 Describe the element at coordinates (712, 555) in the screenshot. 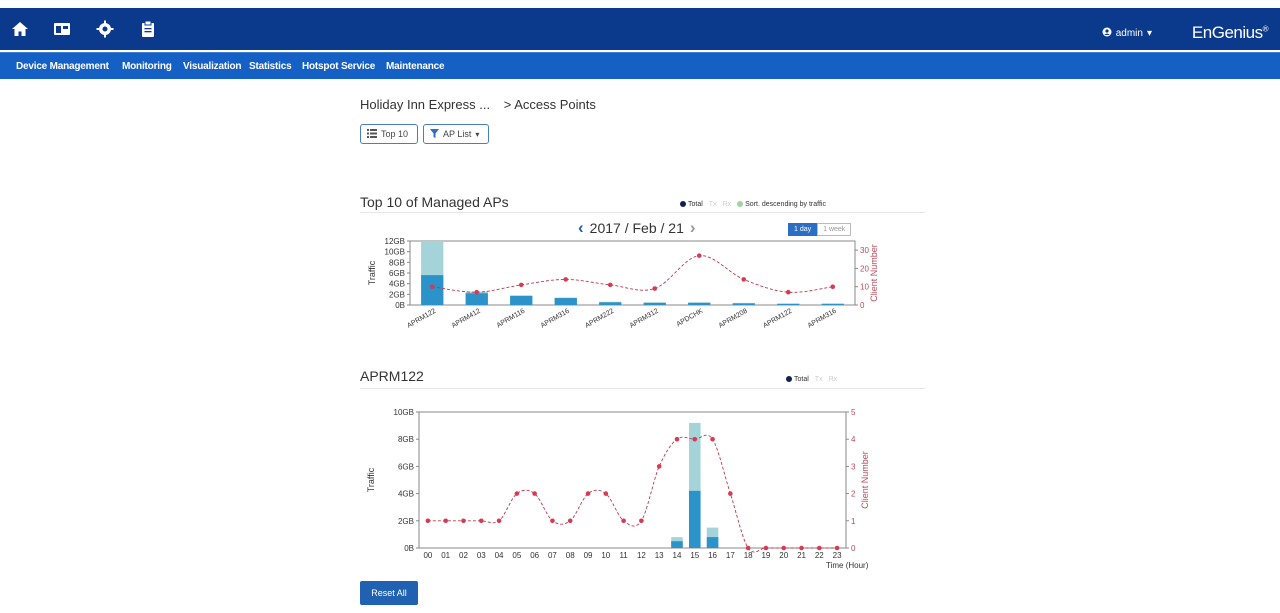

I see `x-tick-label: 16` at that location.